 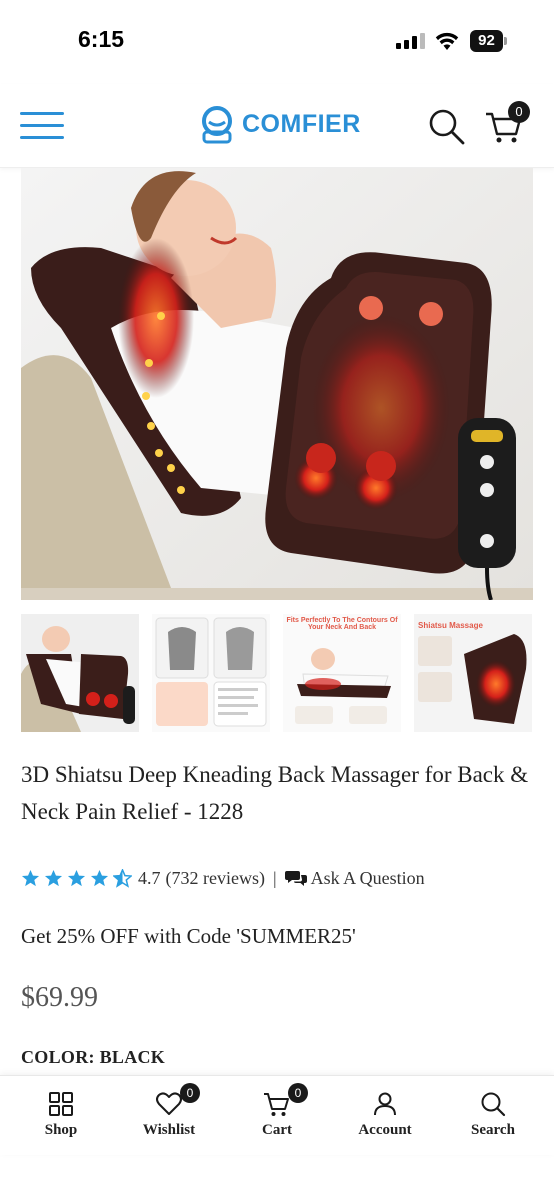 I want to click on logo-text: COMFIER, so click(x=301, y=124).